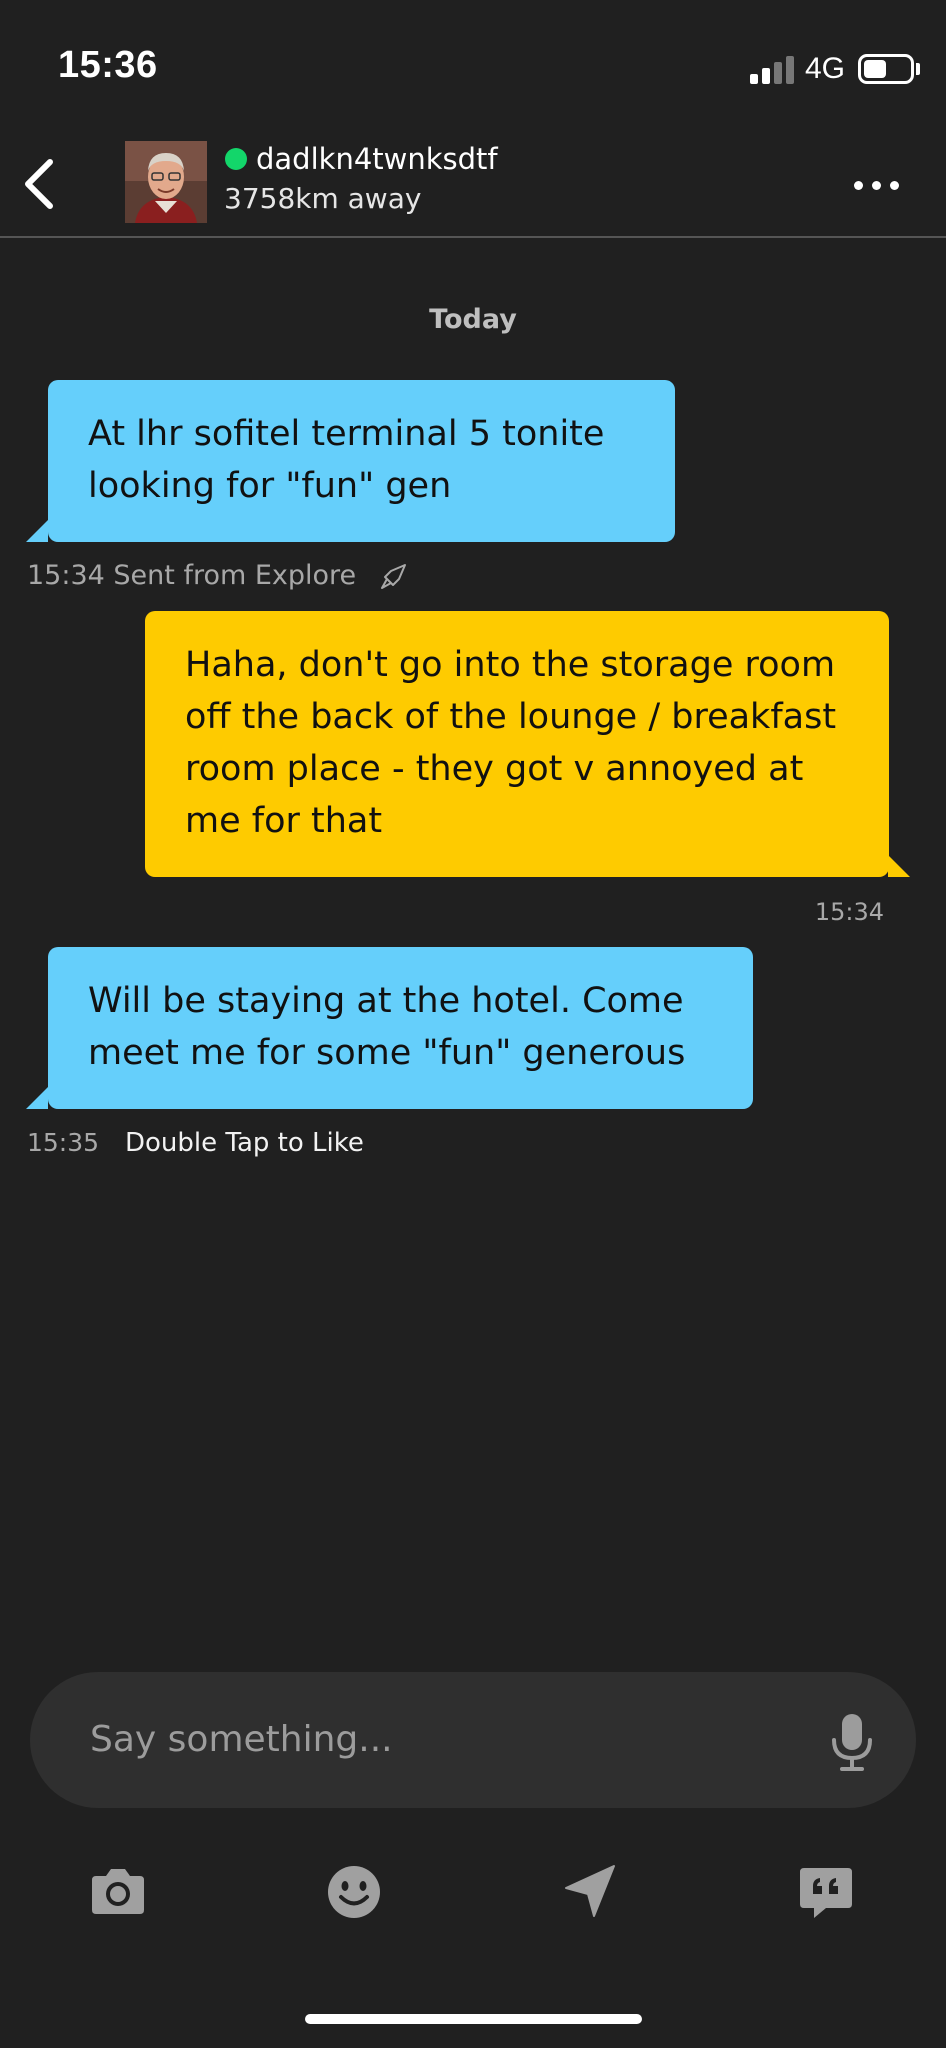 This screenshot has height=2048, width=946. Describe the element at coordinates (235, 575) in the screenshot. I see `sent-from-label: Sent from Explore` at that location.